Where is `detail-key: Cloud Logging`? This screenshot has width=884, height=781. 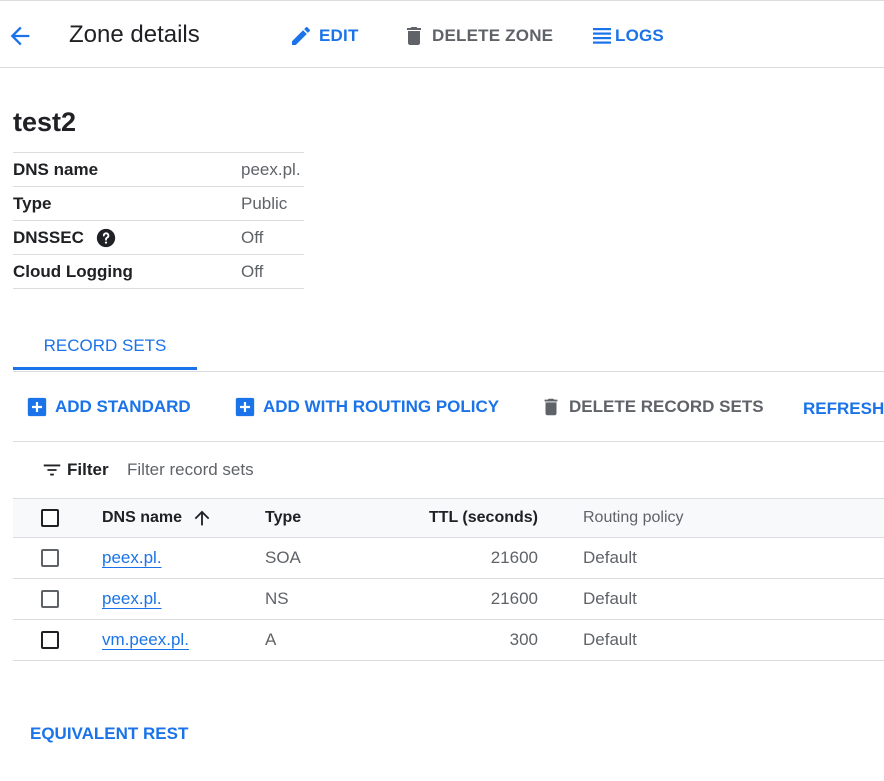
detail-key: Cloud Logging is located at coordinates (73, 271).